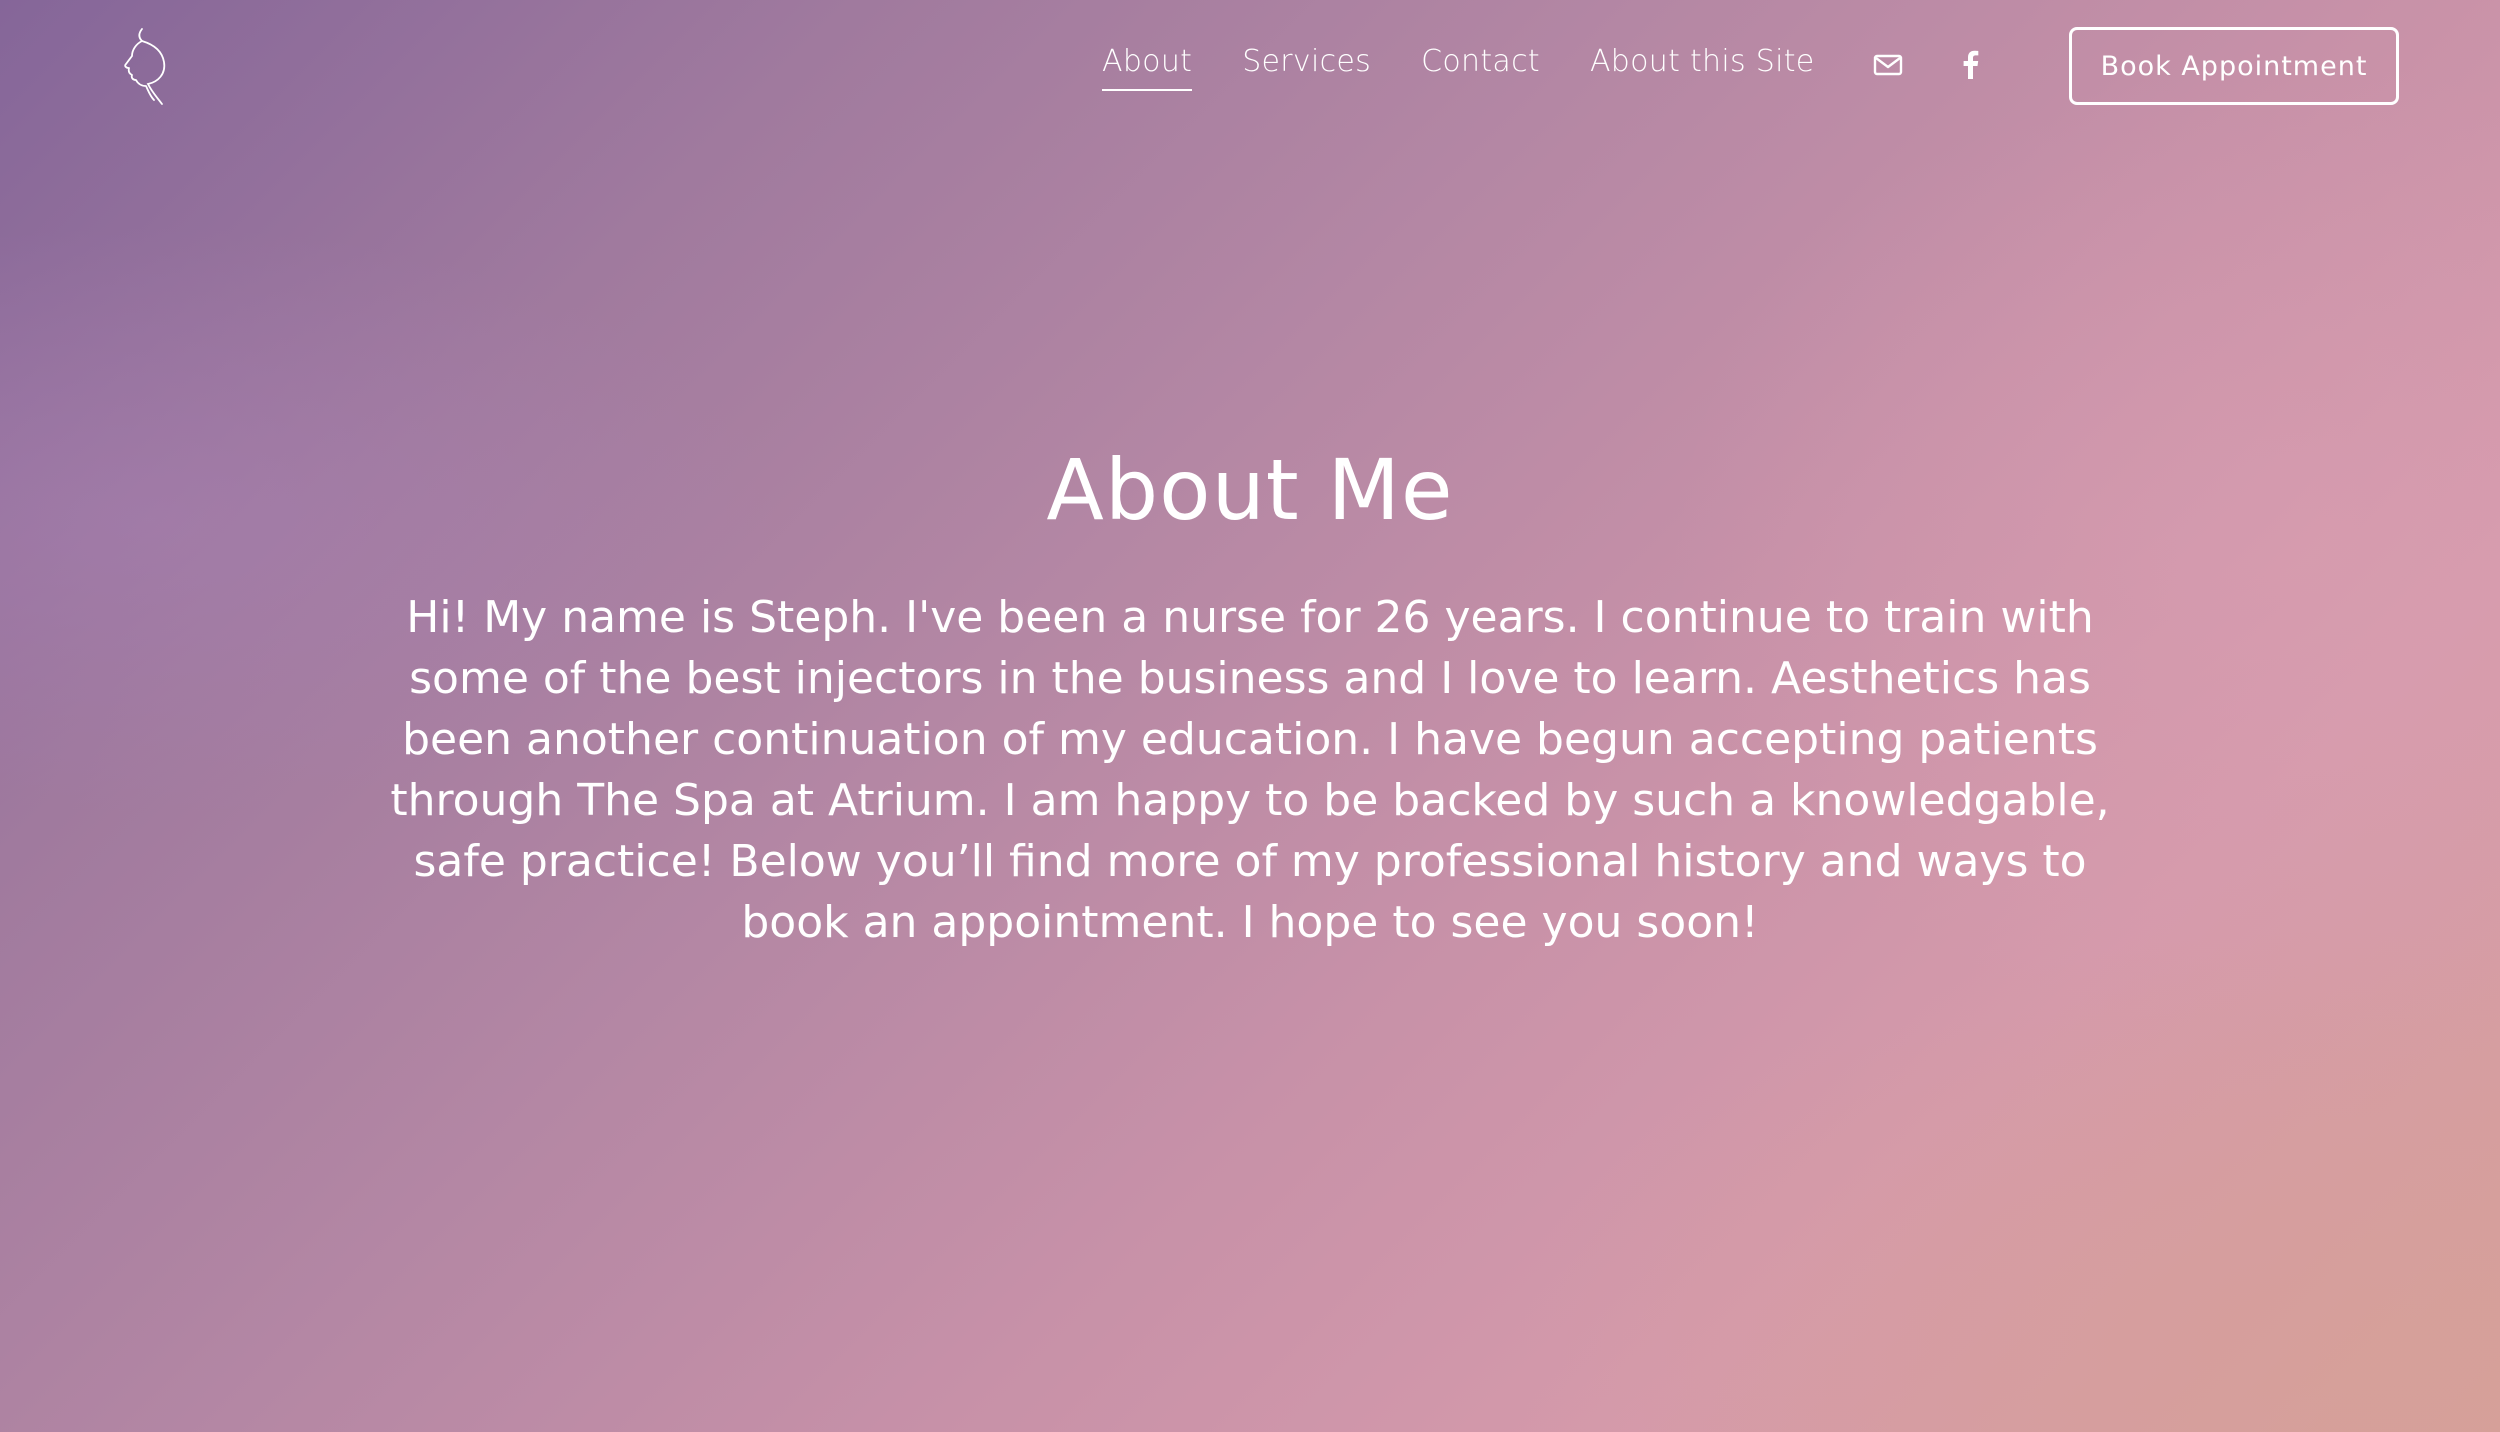  What do you see at coordinates (141, 66) in the screenshot?
I see `face-profile-logo-icon` at bounding box center [141, 66].